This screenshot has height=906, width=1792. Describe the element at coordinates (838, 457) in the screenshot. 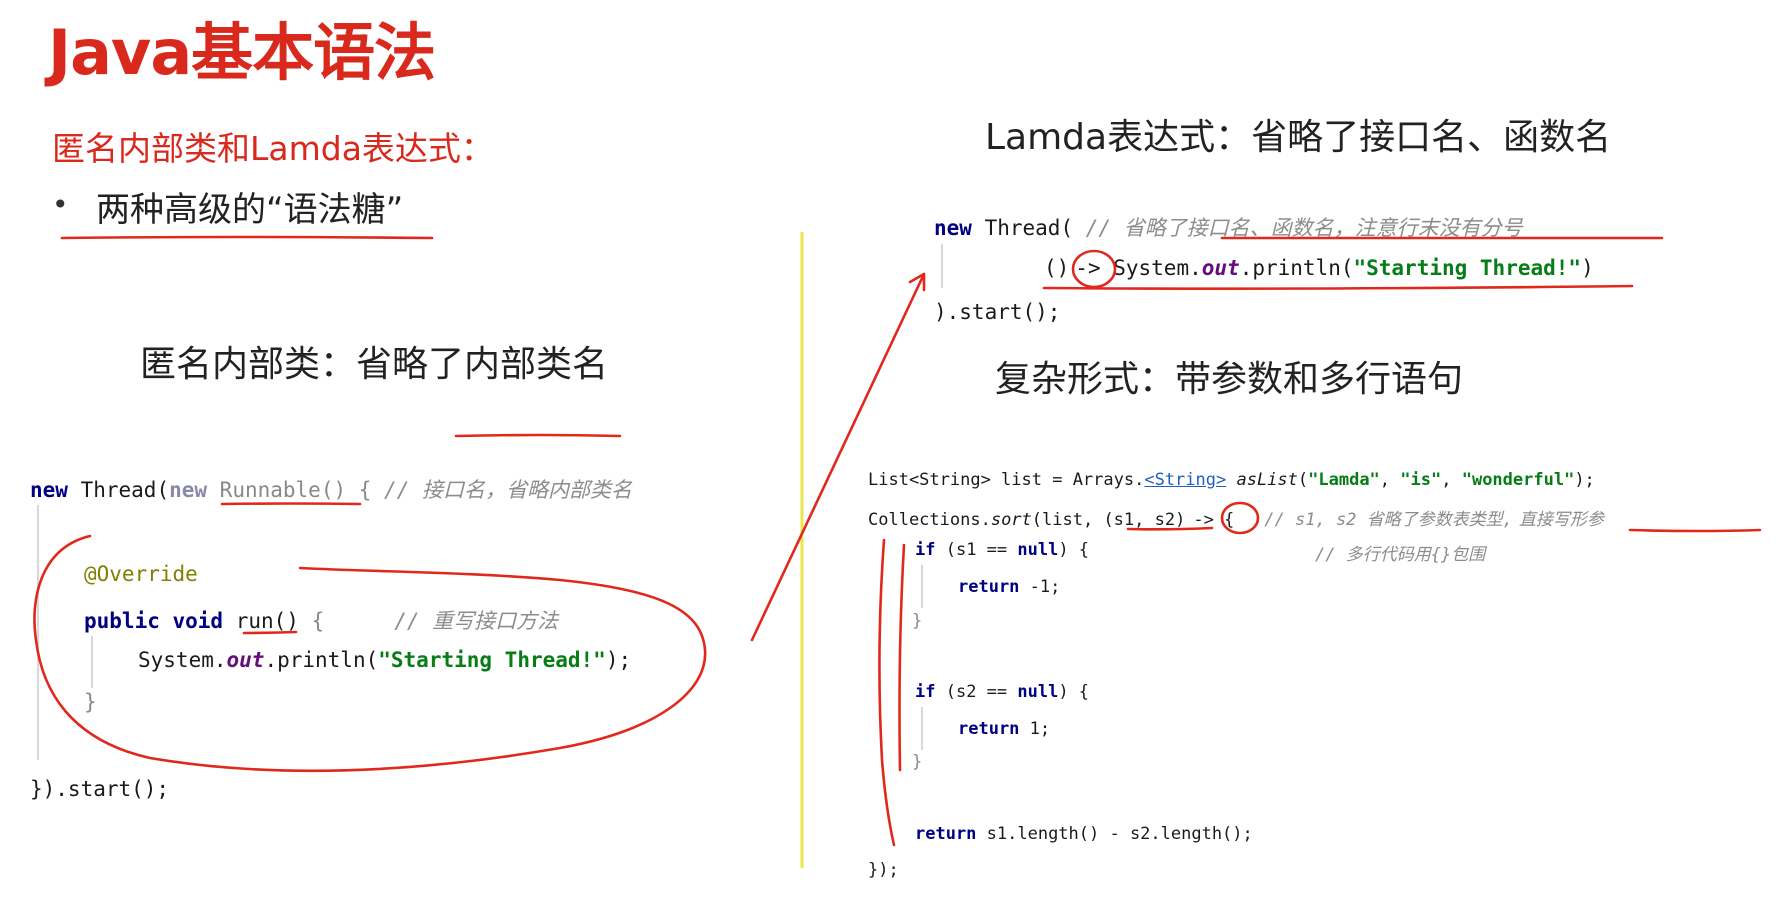

I see `arrow-mark` at that location.